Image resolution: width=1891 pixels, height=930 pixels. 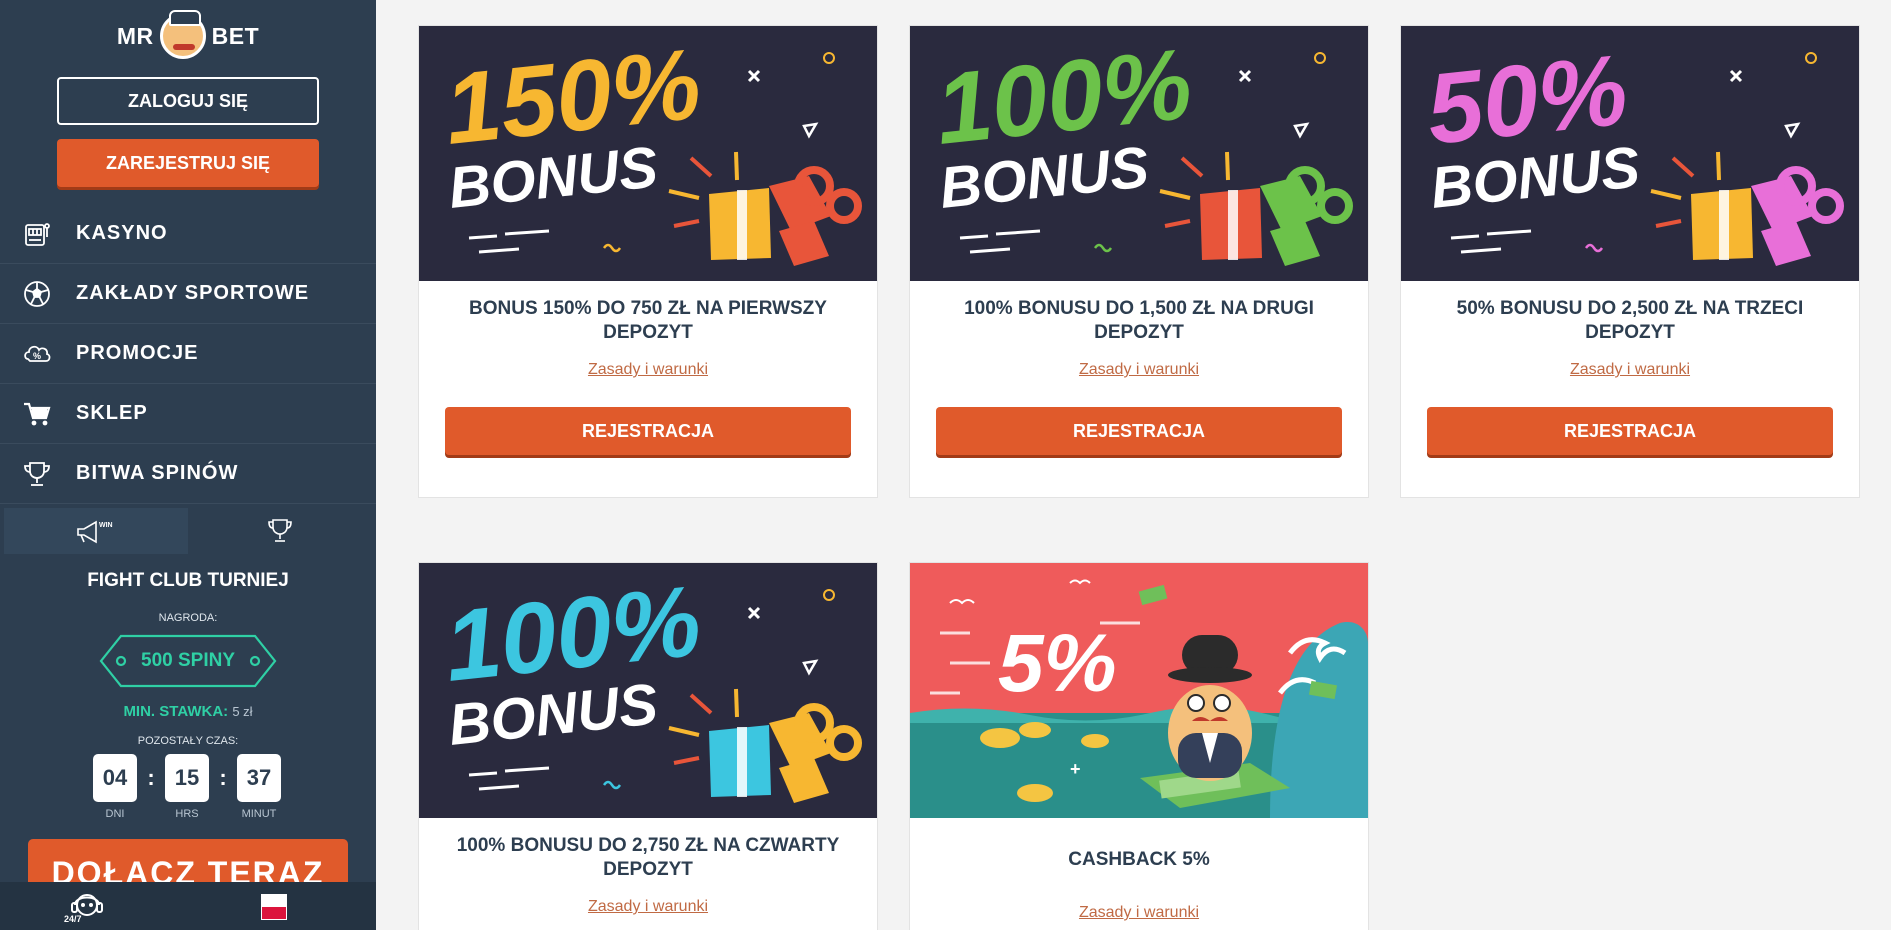 What do you see at coordinates (182, 34) in the screenshot?
I see `mascot-icon` at bounding box center [182, 34].